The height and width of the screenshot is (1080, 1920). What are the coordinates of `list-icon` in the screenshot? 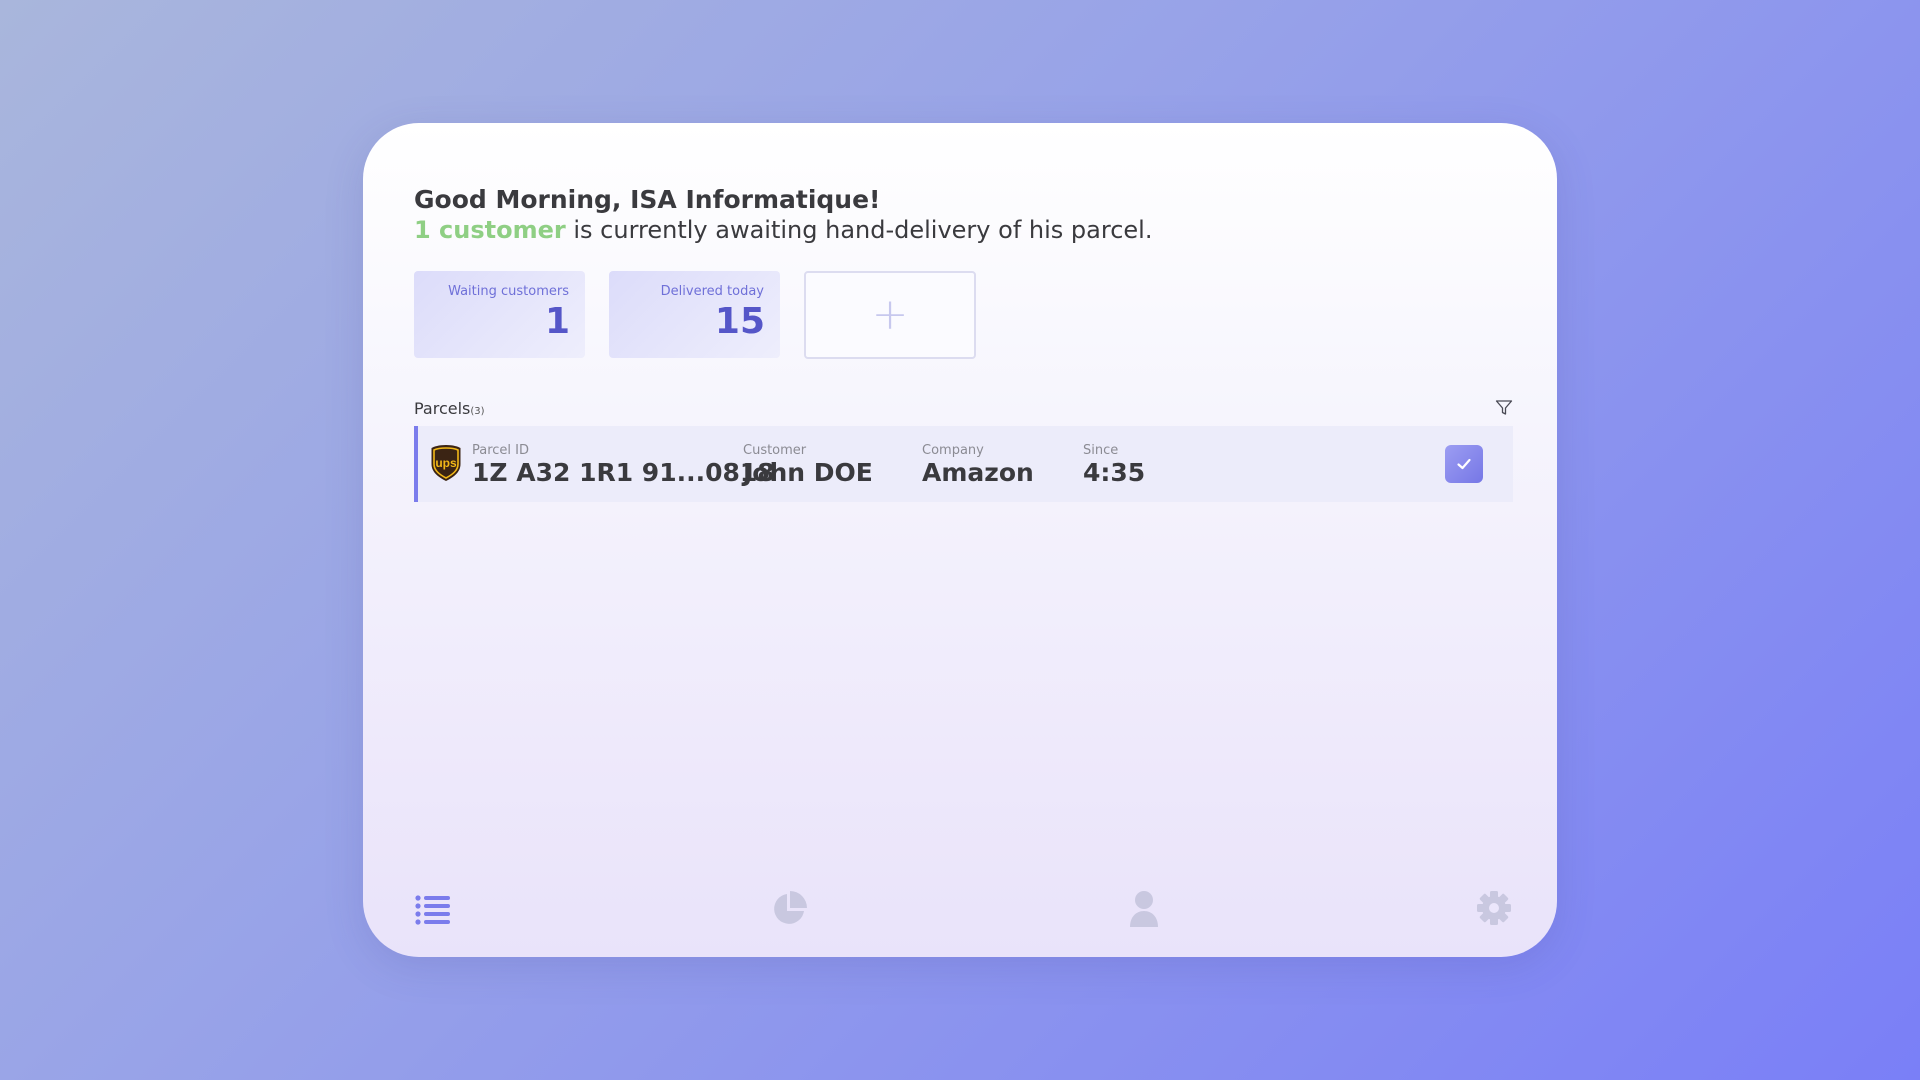 It's located at (433, 912).